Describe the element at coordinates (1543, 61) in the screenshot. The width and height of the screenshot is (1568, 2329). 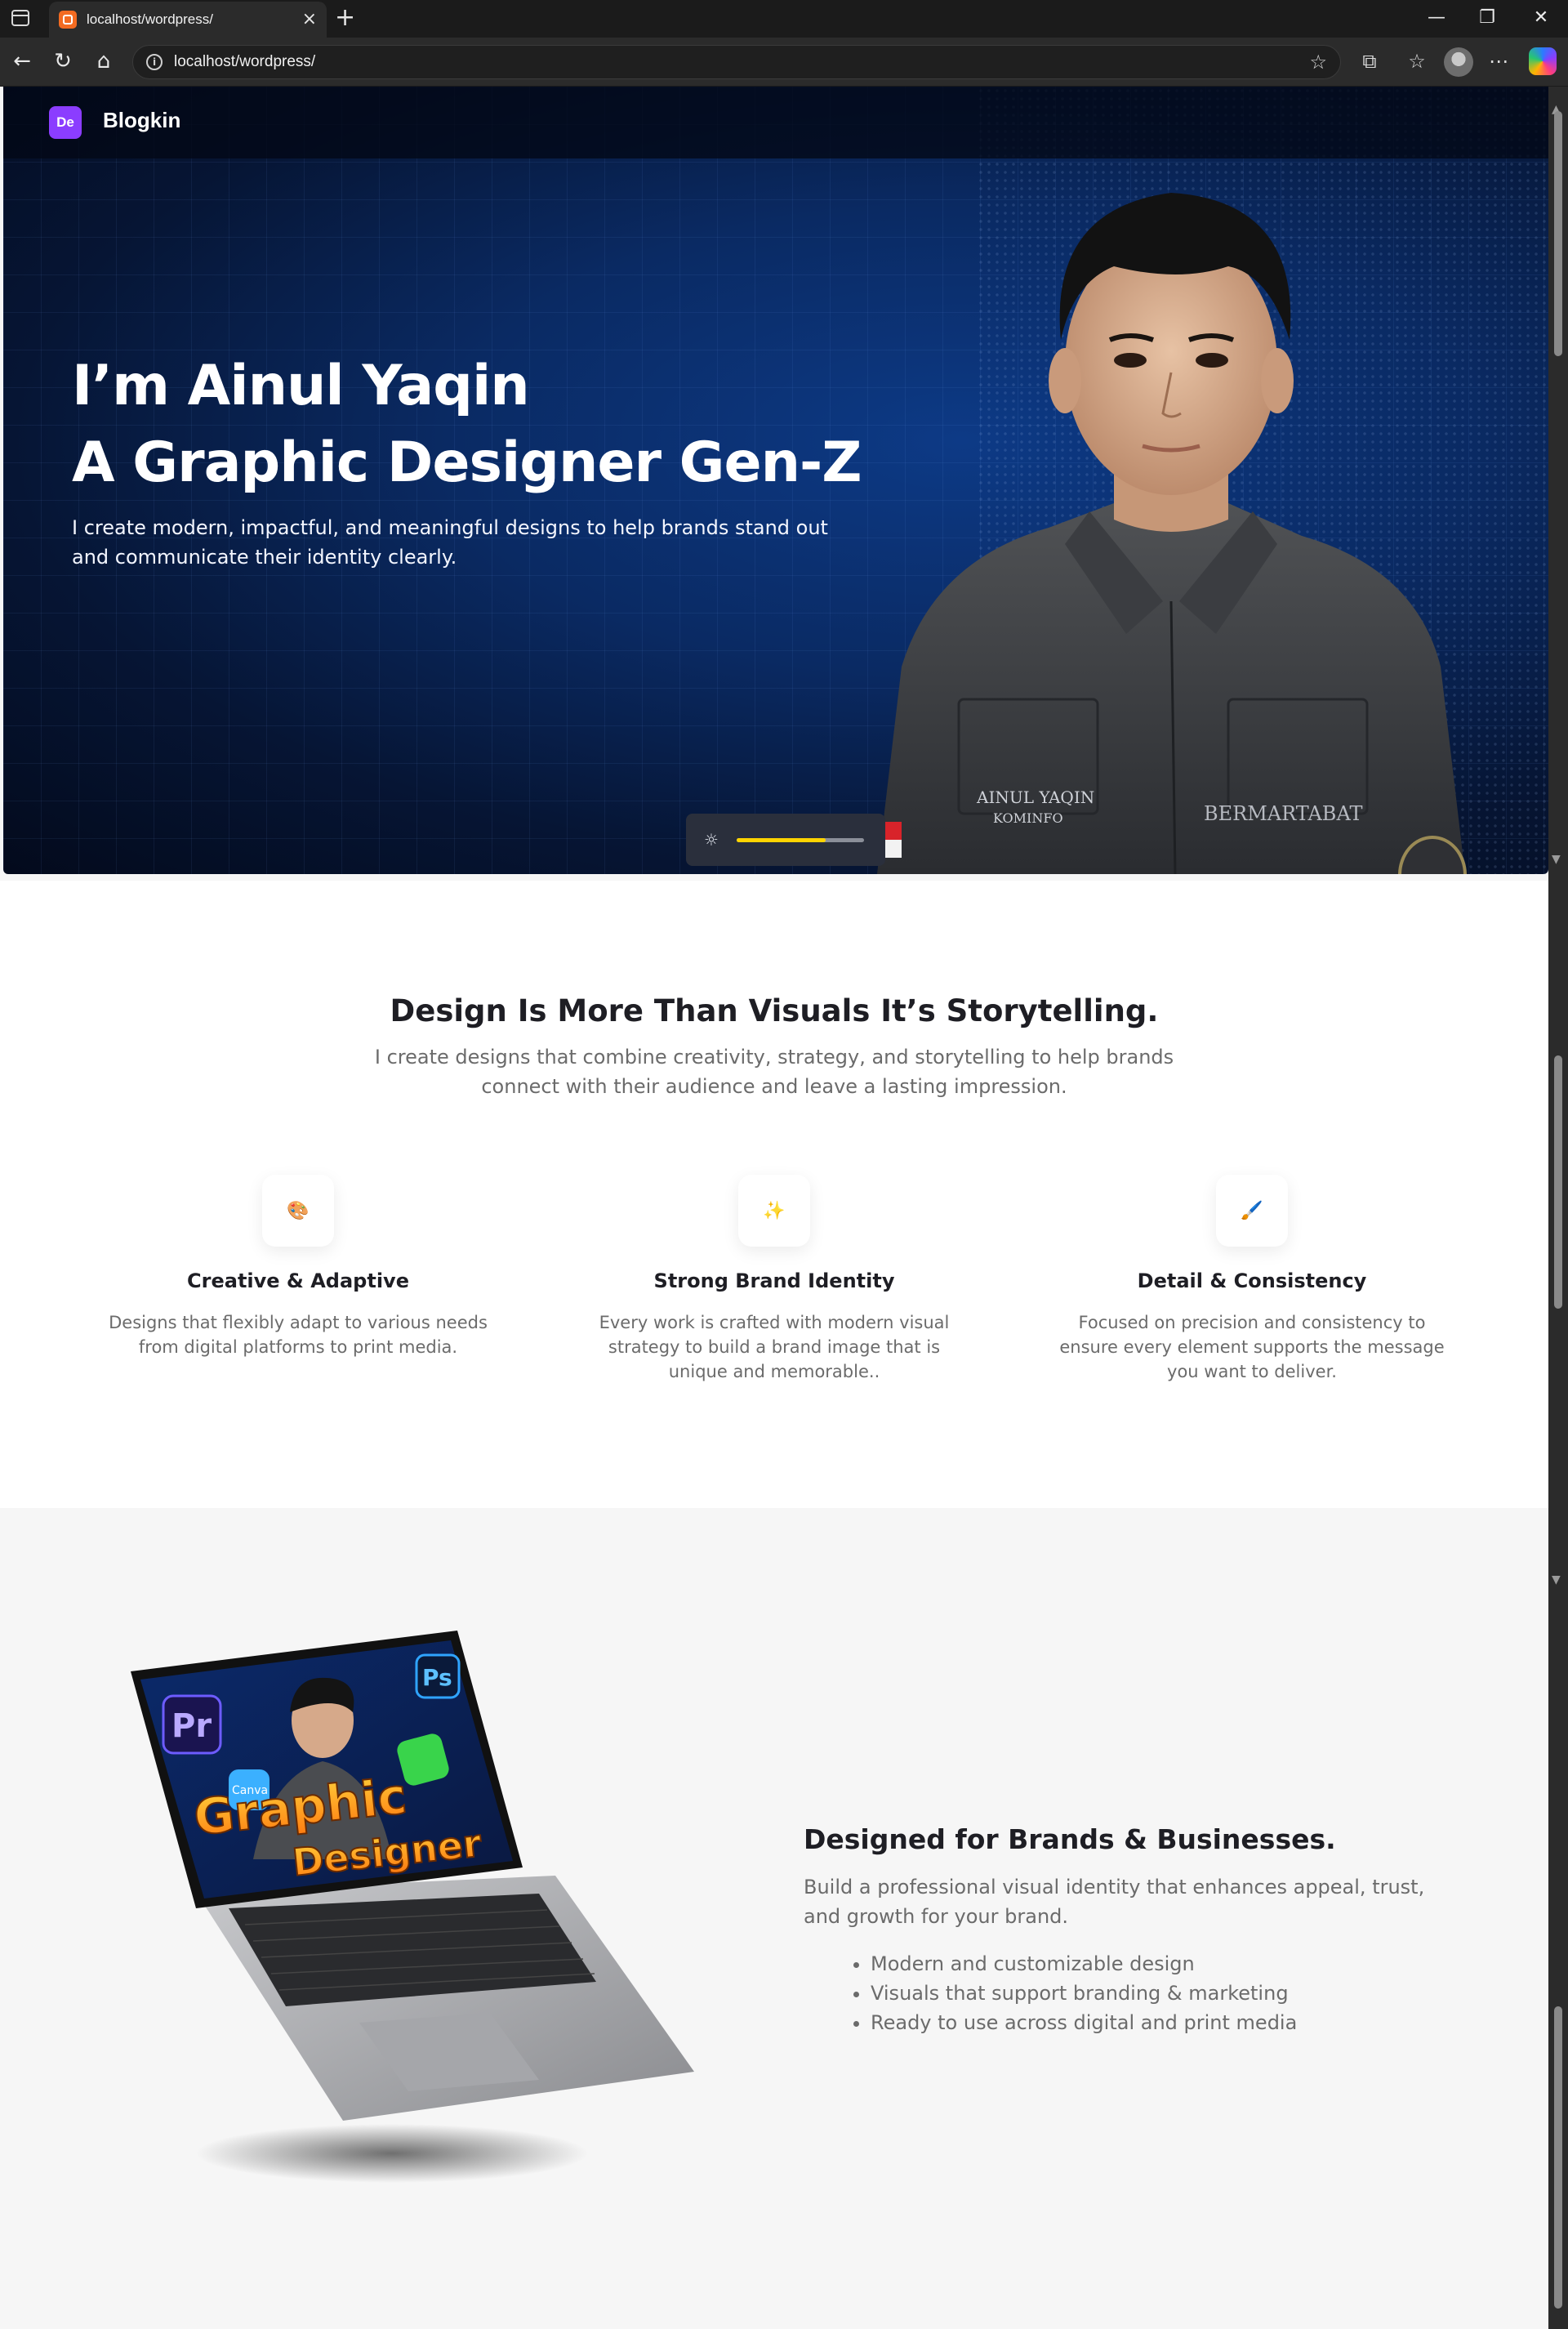
I see `copilot-icon` at that location.